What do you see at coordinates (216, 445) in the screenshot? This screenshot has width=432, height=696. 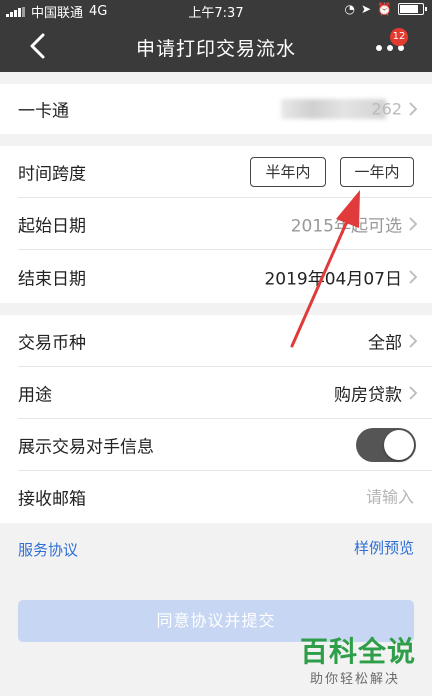 I see `counterparty-row: 展示交易对手信息` at bounding box center [216, 445].